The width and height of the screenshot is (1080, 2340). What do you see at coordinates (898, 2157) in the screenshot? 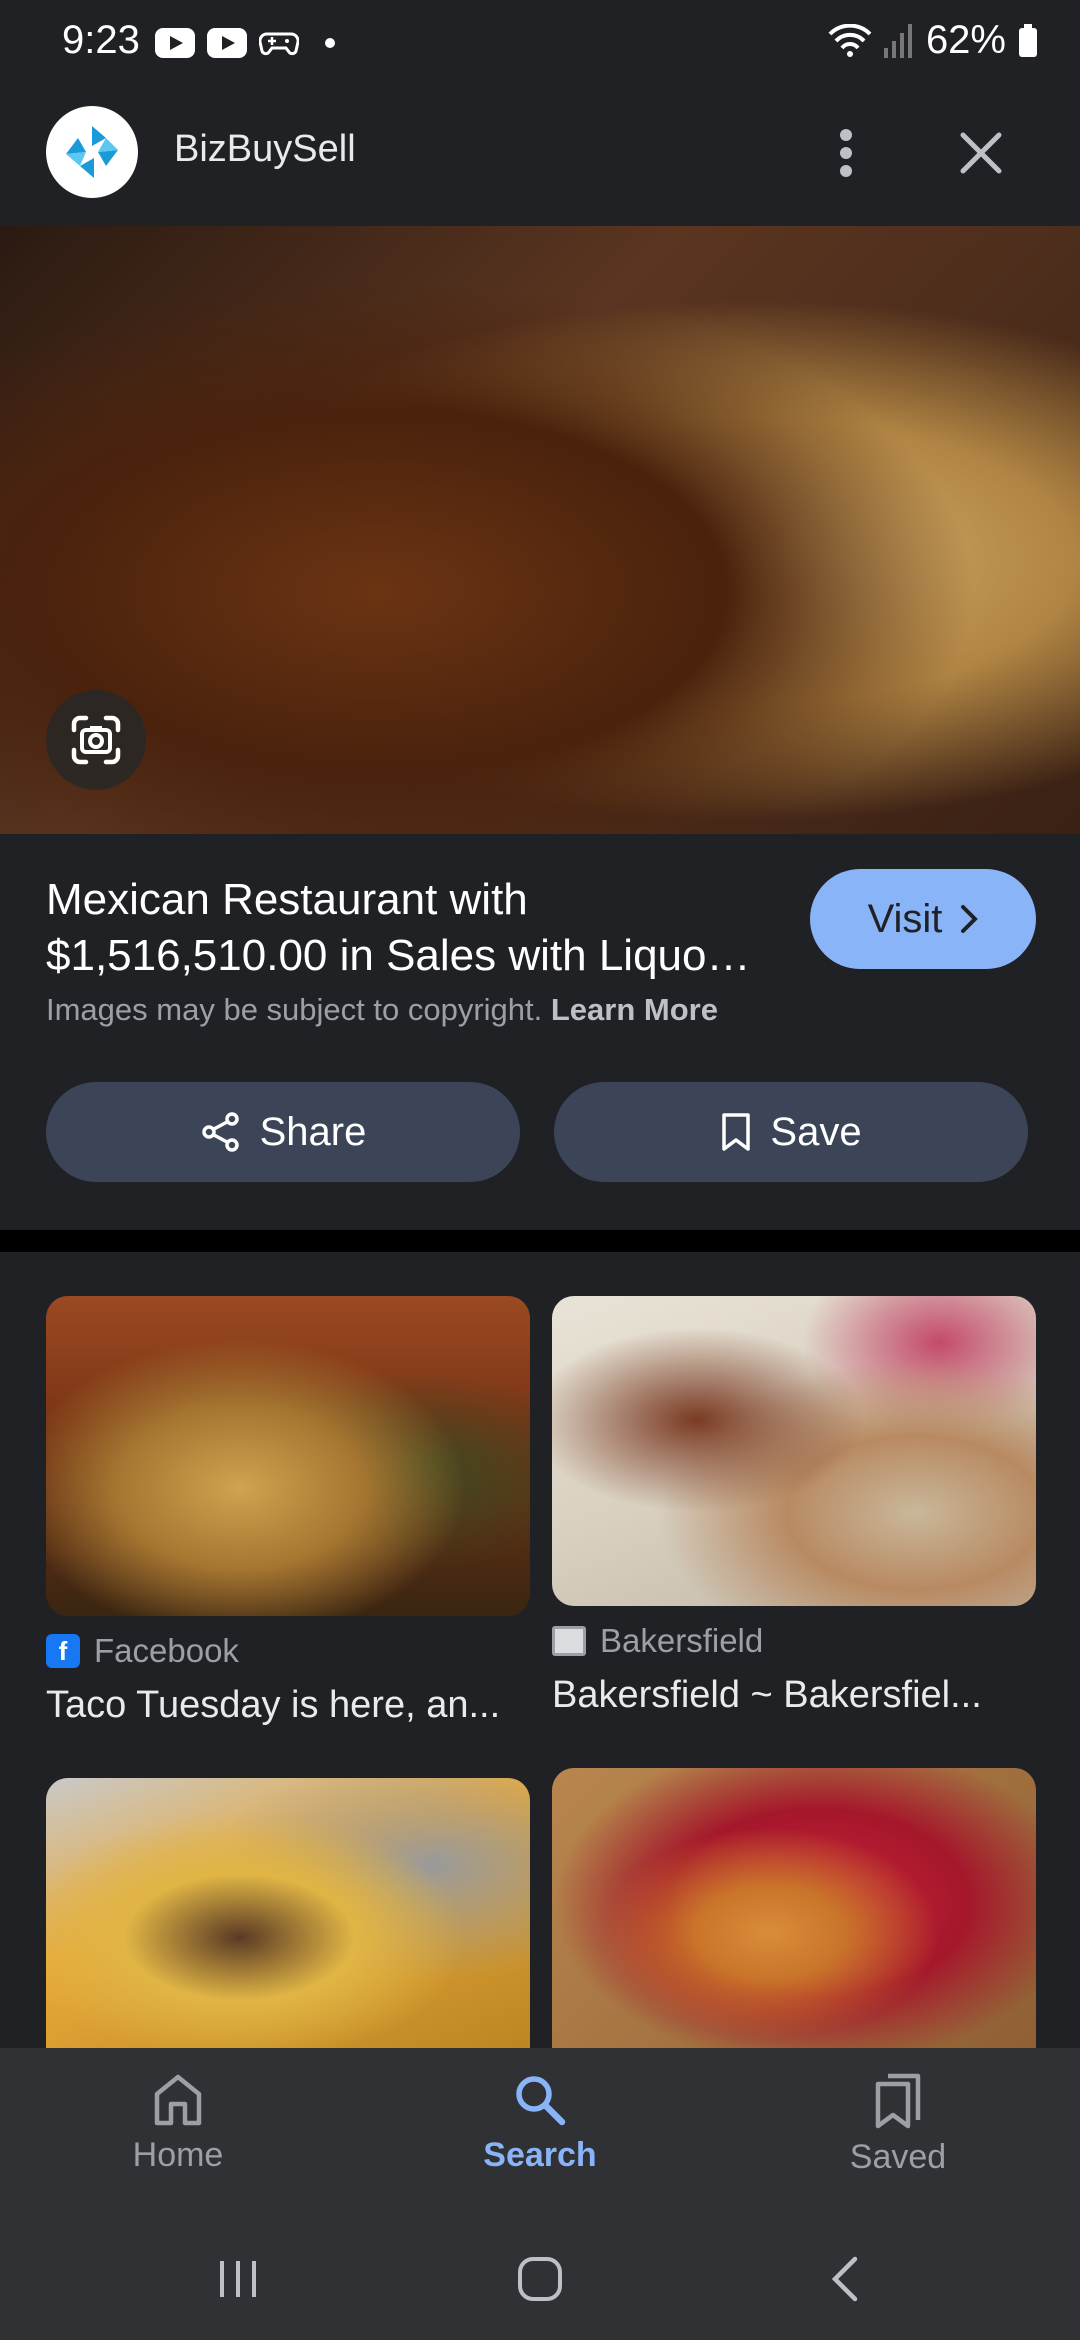
I see `nav-saved-label: Saved` at bounding box center [898, 2157].